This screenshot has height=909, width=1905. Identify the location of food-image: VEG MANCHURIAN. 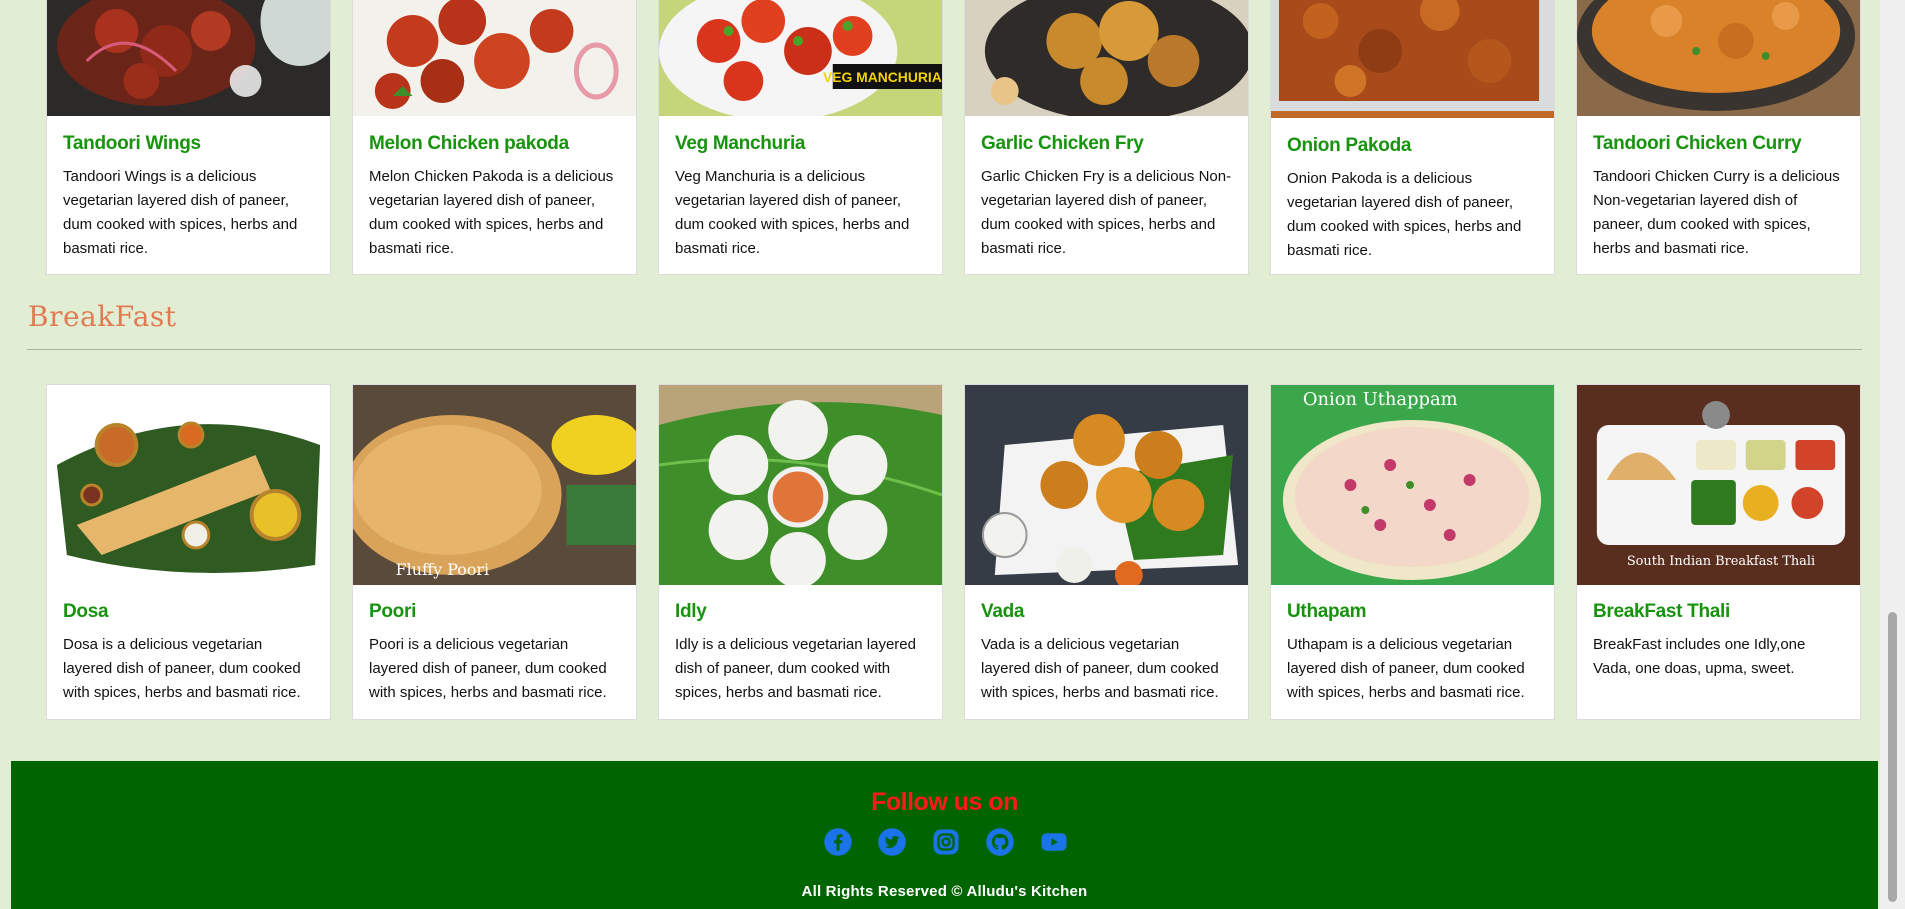
(800, 58).